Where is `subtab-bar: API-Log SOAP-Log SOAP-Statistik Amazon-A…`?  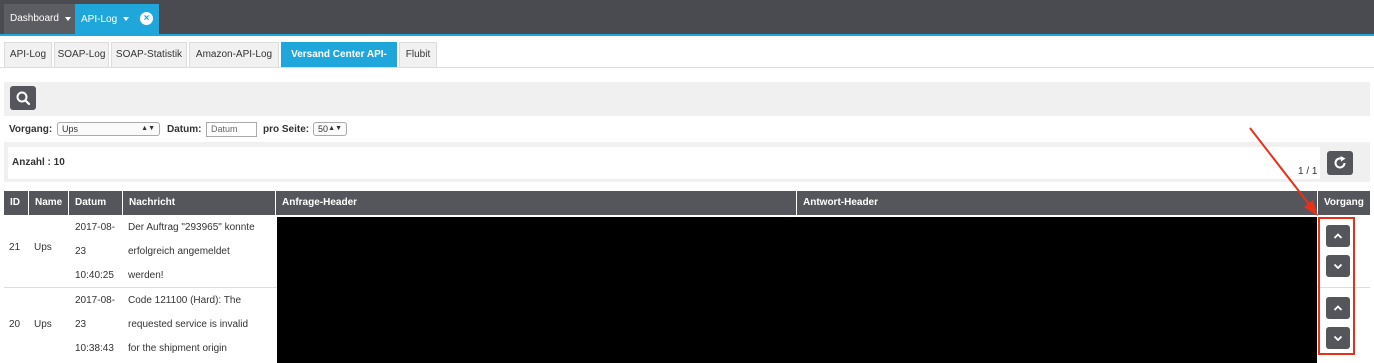
subtab-bar: API-Log SOAP-Log SOAP-Statistik Amazon-A… is located at coordinates (687, 63).